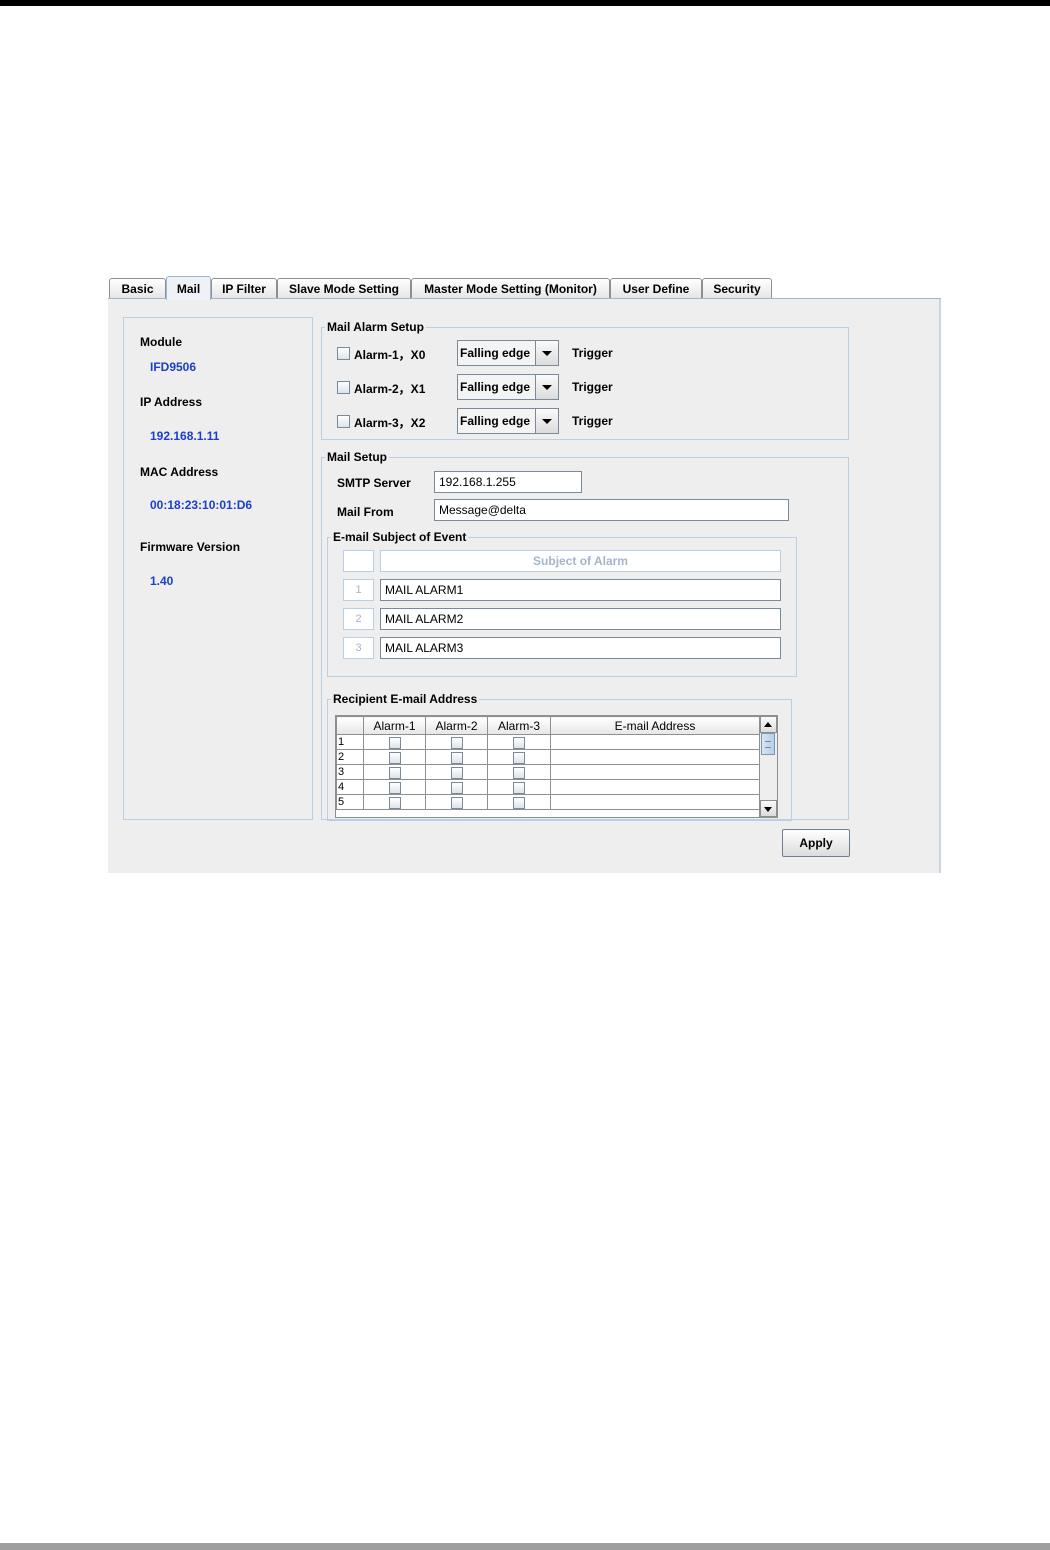  What do you see at coordinates (580, 619) in the screenshot?
I see `subject-alarm-2-input: MAIL ALARM2` at bounding box center [580, 619].